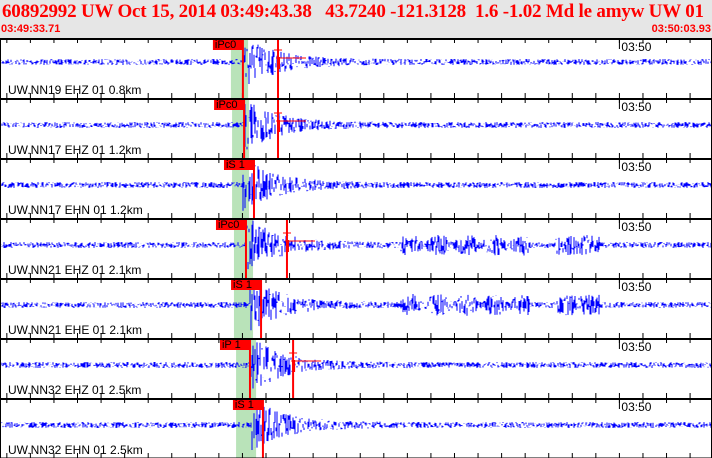 This screenshot has height=458, width=712. Describe the element at coordinates (356, 428) in the screenshot. I see `channel-panel: 03:50 iS 1 UW.NN32 EHN 01 2.5km` at that location.